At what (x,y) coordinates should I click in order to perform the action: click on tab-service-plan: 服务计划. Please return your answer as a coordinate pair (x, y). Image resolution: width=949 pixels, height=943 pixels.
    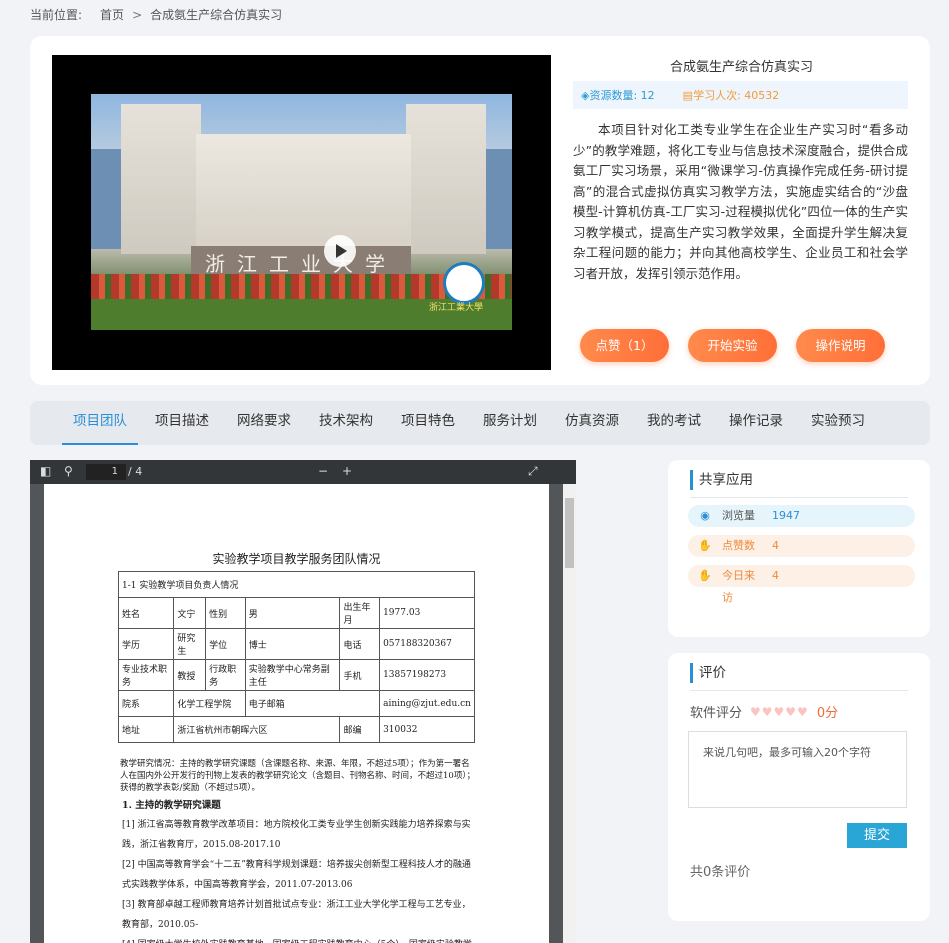
    Looking at the image, I should click on (510, 423).